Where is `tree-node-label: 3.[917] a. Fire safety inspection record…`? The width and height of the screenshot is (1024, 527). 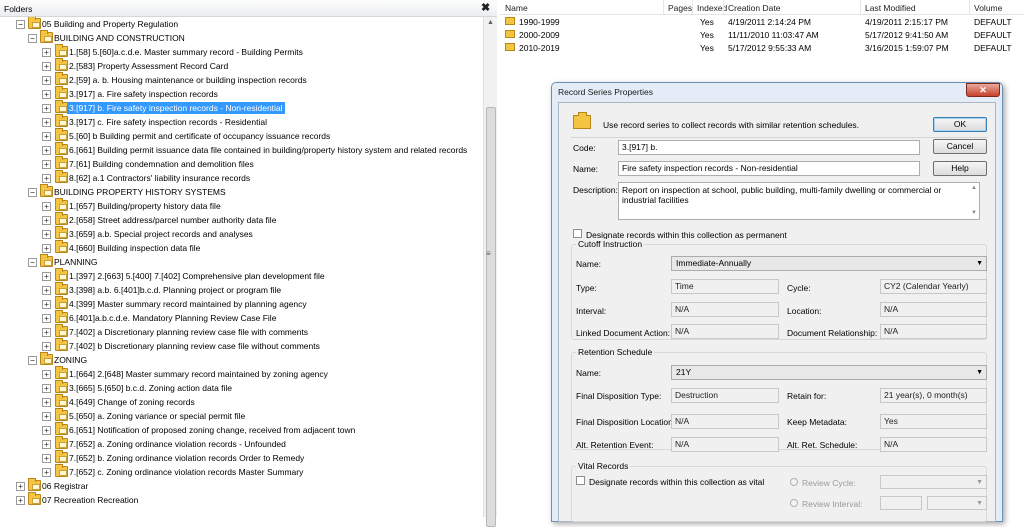 tree-node-label: 3.[917] a. Fire safety inspection record… is located at coordinates (143, 94).